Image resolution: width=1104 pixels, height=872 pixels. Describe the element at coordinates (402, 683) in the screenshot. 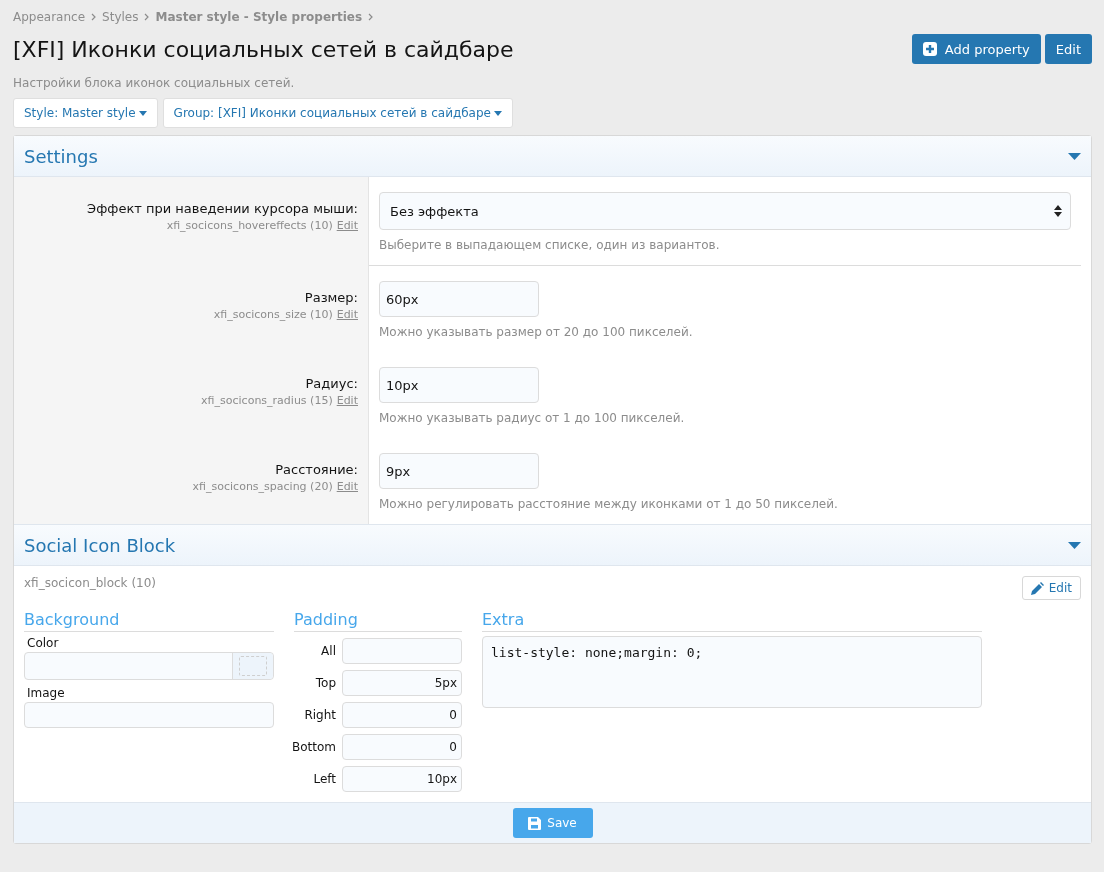

I see `input-field: 5px` at that location.